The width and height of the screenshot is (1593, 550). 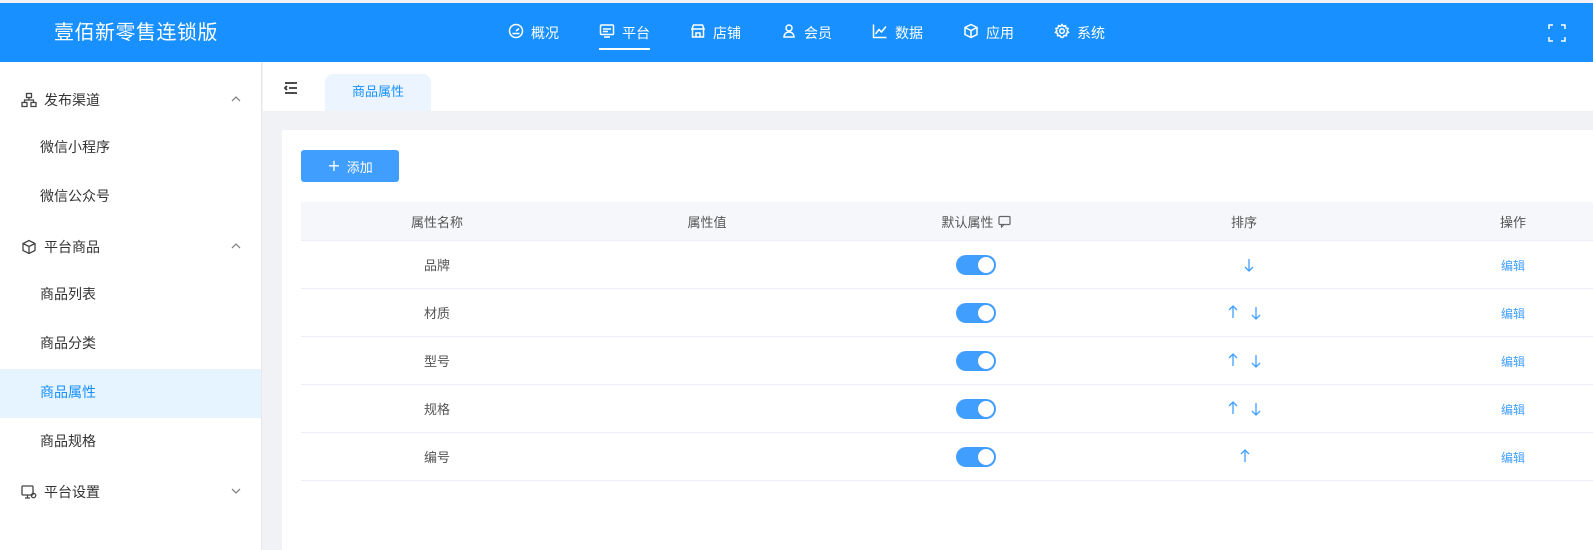 I want to click on sidebar-group-platform-settings: 平台设置, so click(x=130, y=491).